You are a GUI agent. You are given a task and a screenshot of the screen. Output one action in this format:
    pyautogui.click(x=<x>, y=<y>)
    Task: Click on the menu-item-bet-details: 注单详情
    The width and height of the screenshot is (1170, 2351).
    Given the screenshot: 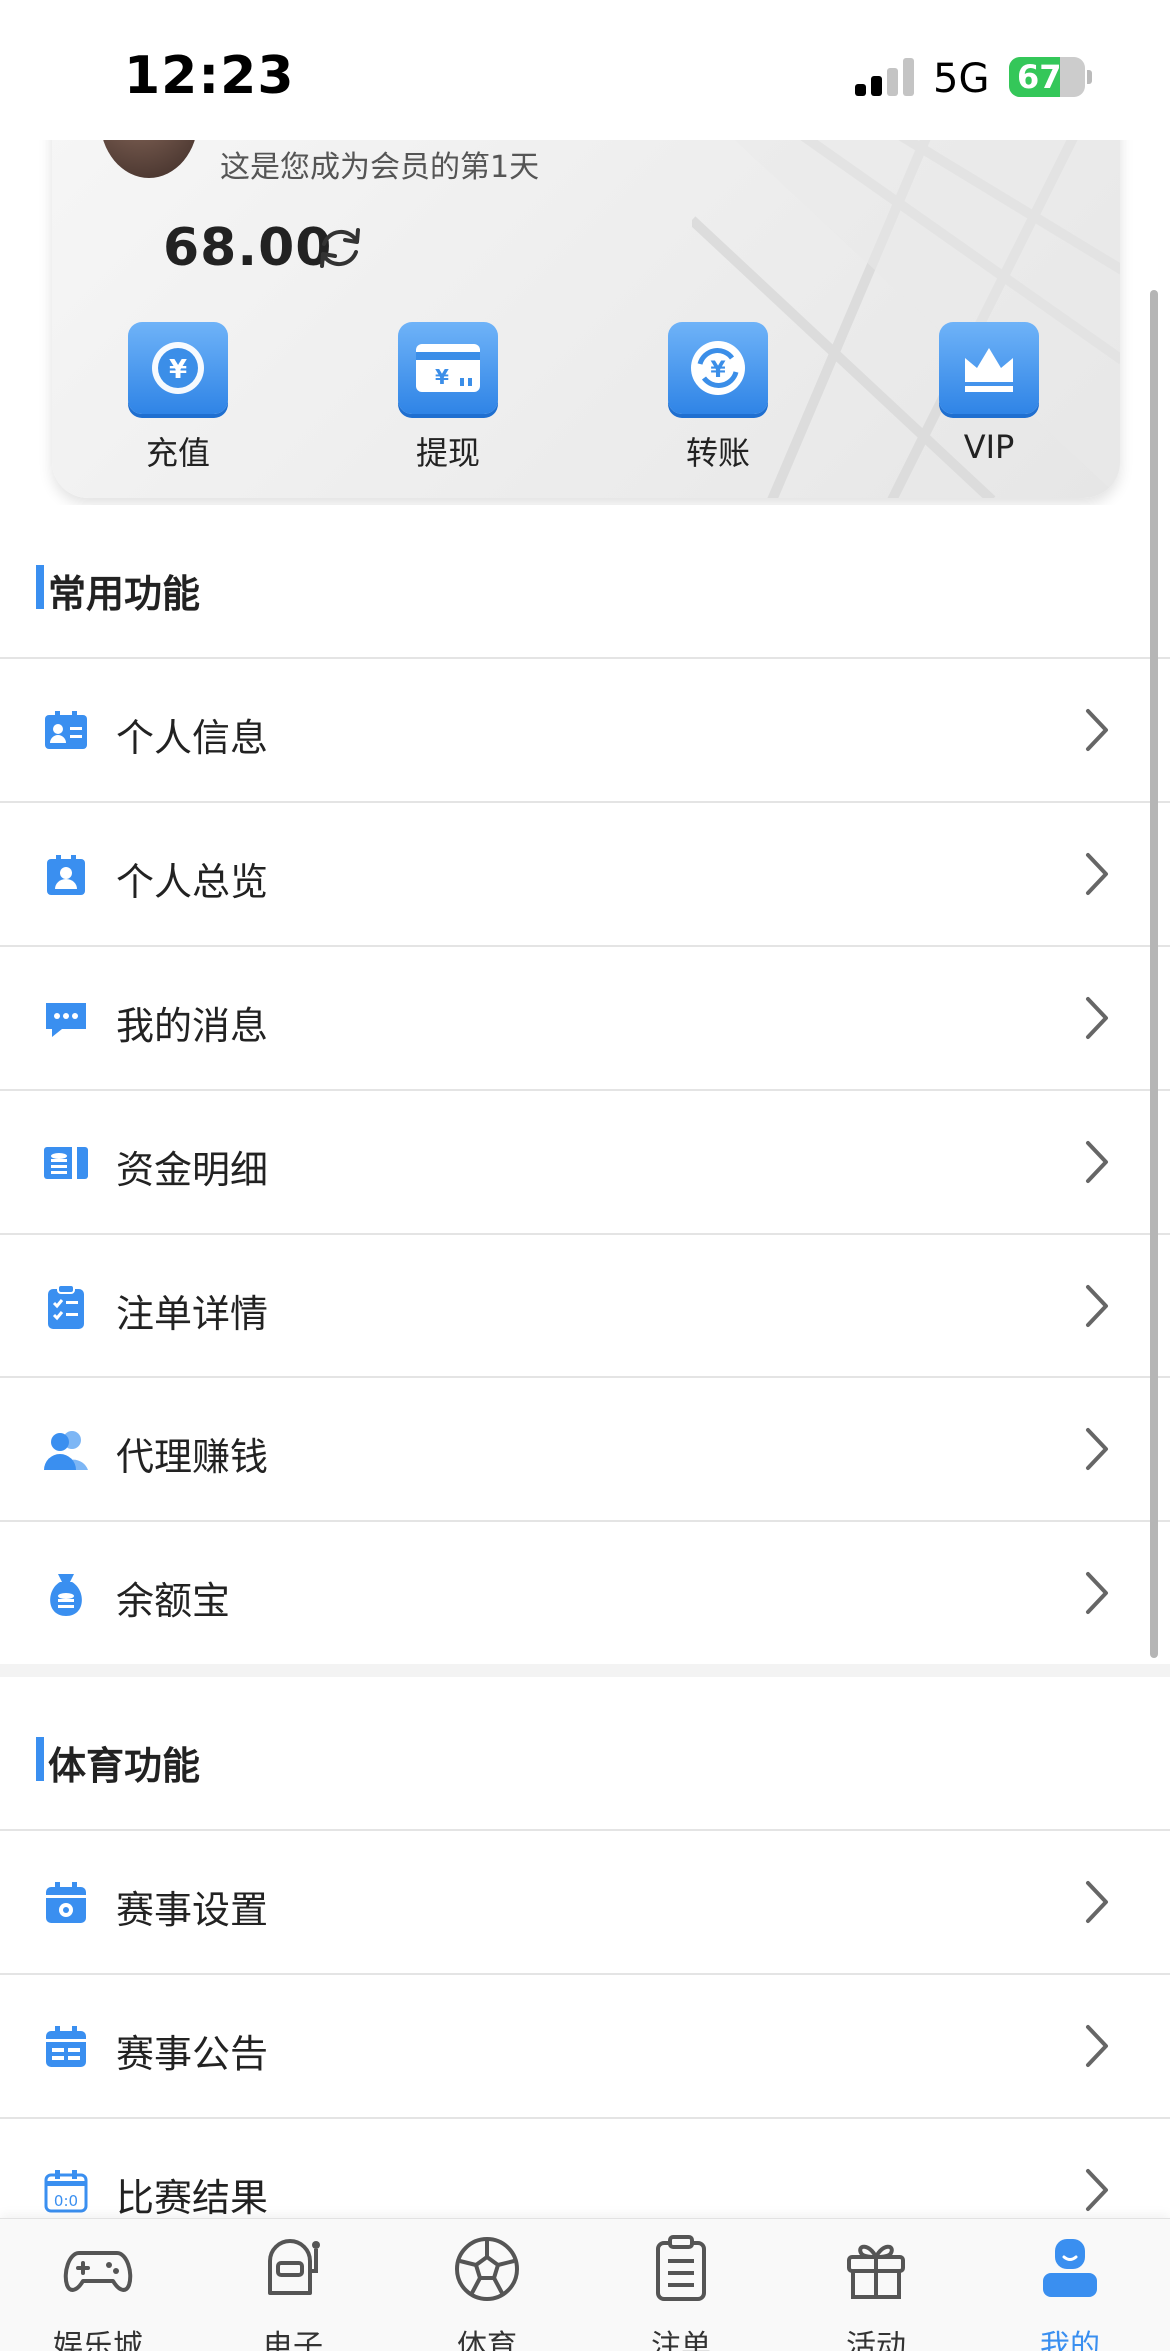 What is the action you would take?
    pyautogui.click(x=585, y=1306)
    